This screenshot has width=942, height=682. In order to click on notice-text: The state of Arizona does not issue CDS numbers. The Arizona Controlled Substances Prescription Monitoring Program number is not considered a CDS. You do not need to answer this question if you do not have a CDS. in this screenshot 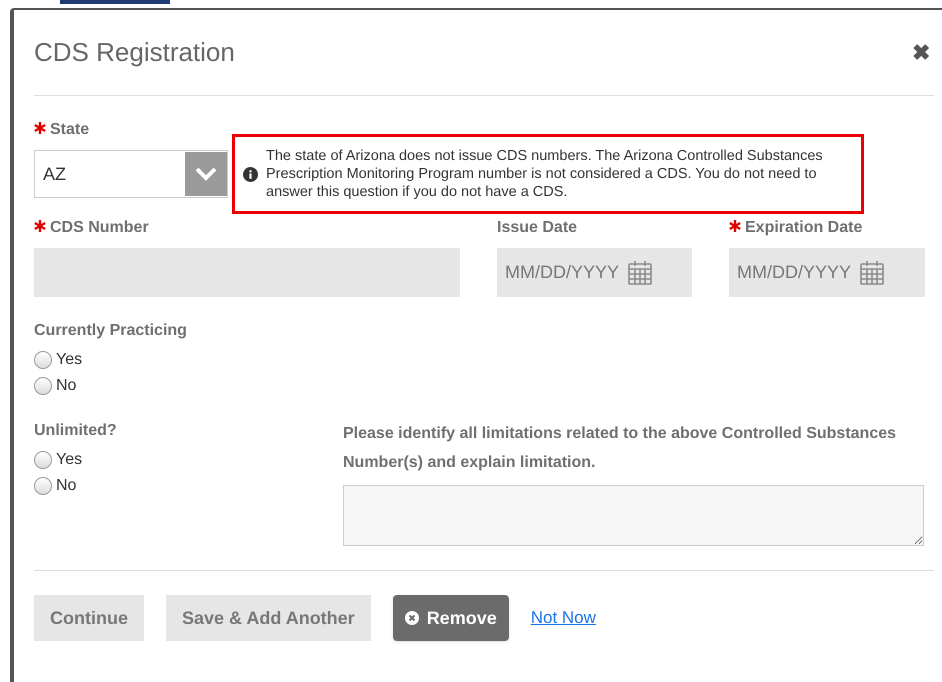, I will do `click(545, 174)`.